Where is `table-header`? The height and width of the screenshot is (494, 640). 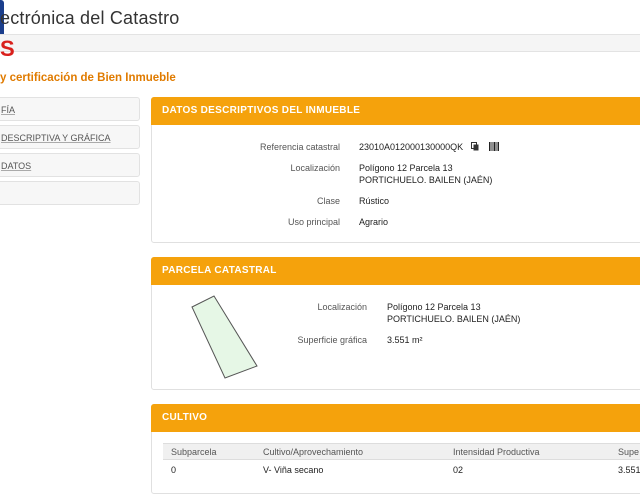 table-header is located at coordinates (401, 451).